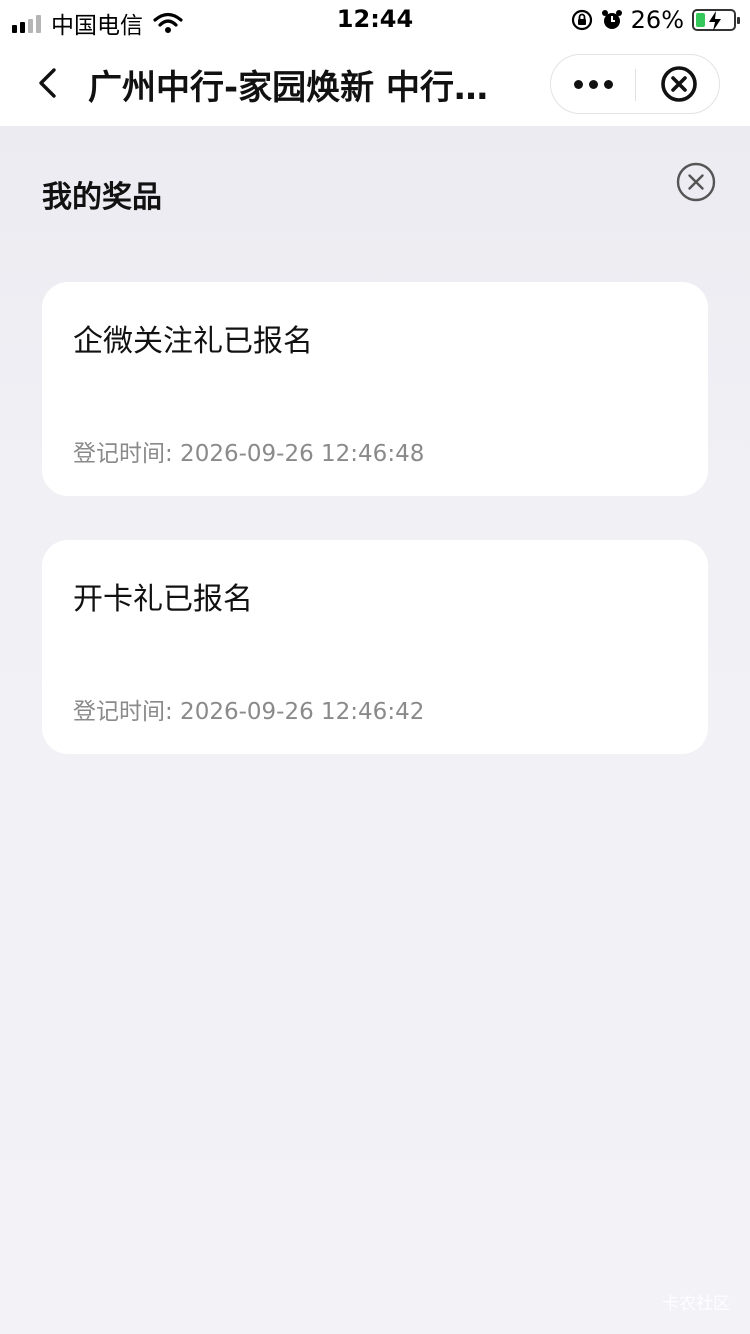 Image resolution: width=750 pixels, height=1334 pixels. Describe the element at coordinates (249, 454) in the screenshot. I see `prize-registration-time: 登记时间: 2026-09-26 12:46:48` at that location.